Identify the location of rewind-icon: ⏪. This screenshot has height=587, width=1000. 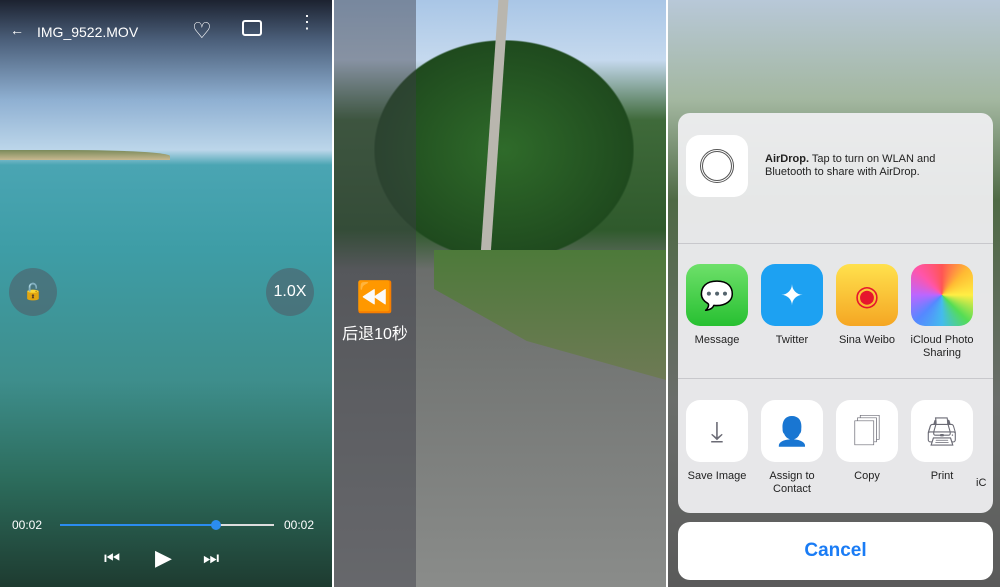
(375, 297).